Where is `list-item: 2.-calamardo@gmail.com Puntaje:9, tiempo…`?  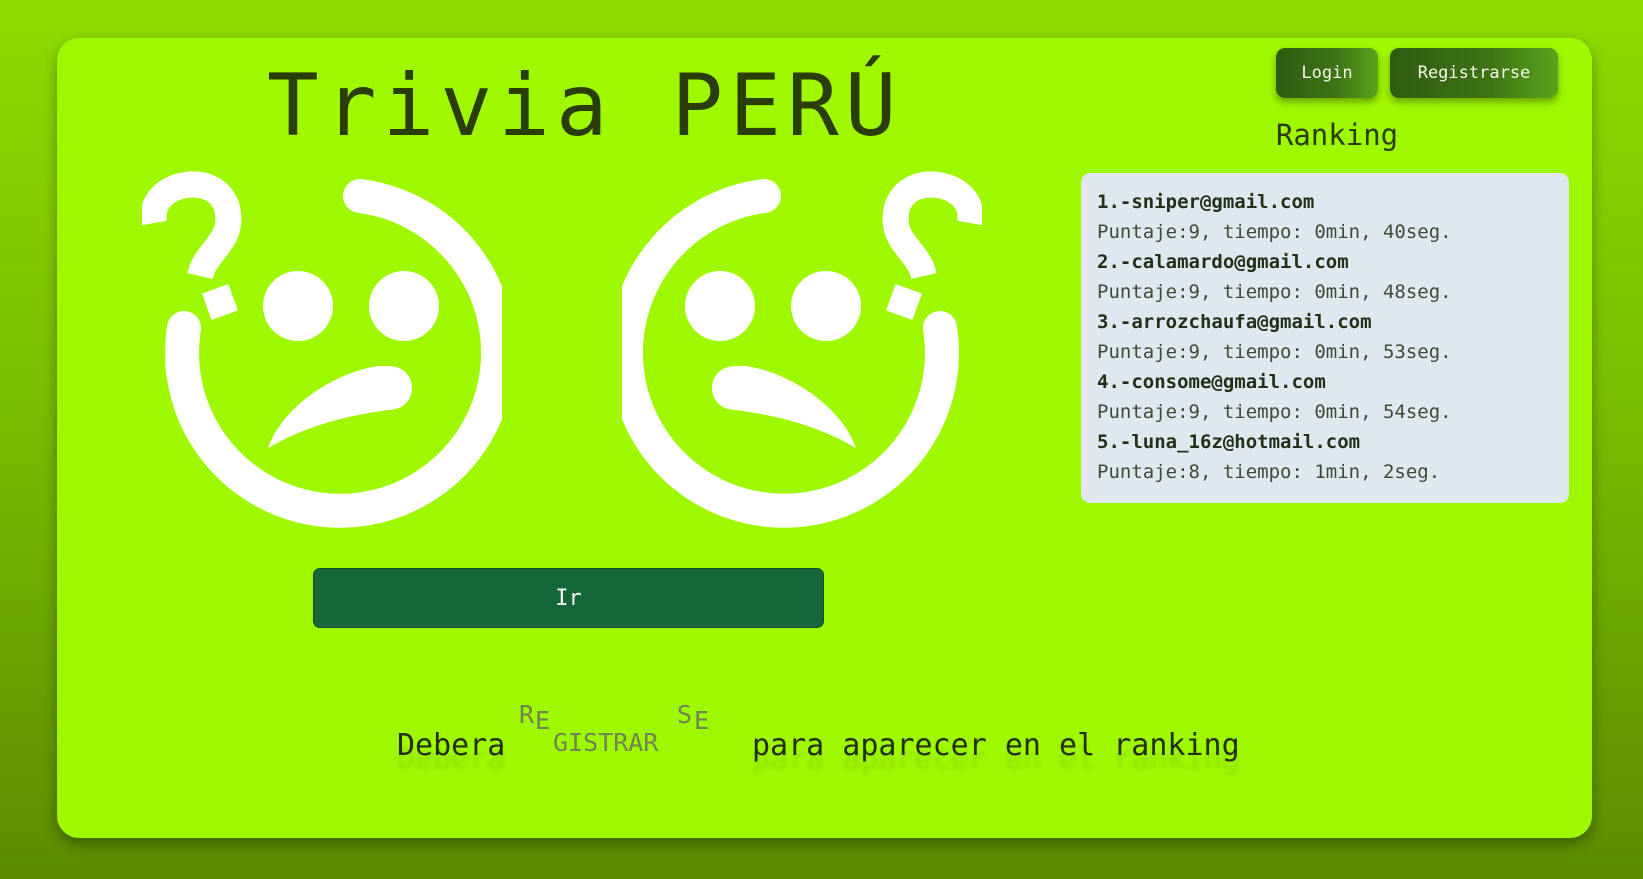
list-item: 2.-calamardo@gmail.com Puntaje:9, tiempo… is located at coordinates (1325, 277).